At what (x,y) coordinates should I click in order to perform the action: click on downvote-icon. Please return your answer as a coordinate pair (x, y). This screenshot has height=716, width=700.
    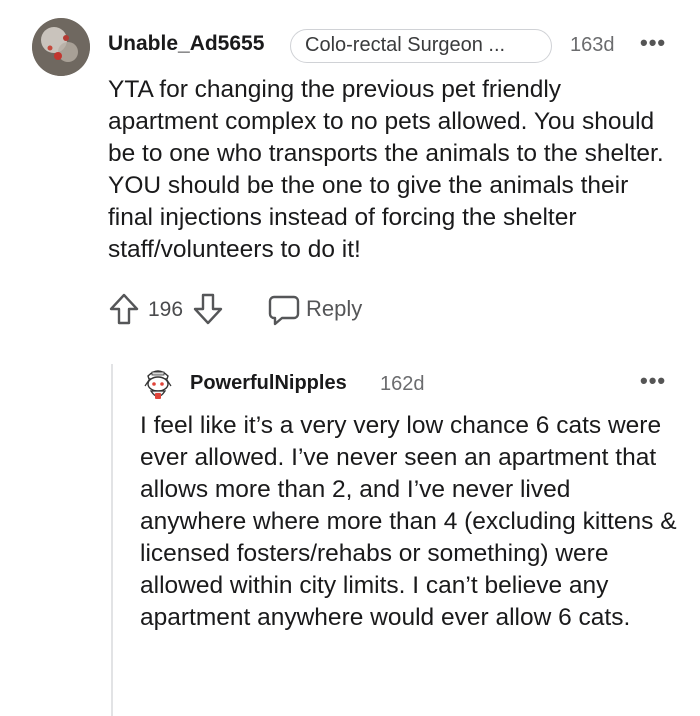
    Looking at the image, I should click on (208, 311).